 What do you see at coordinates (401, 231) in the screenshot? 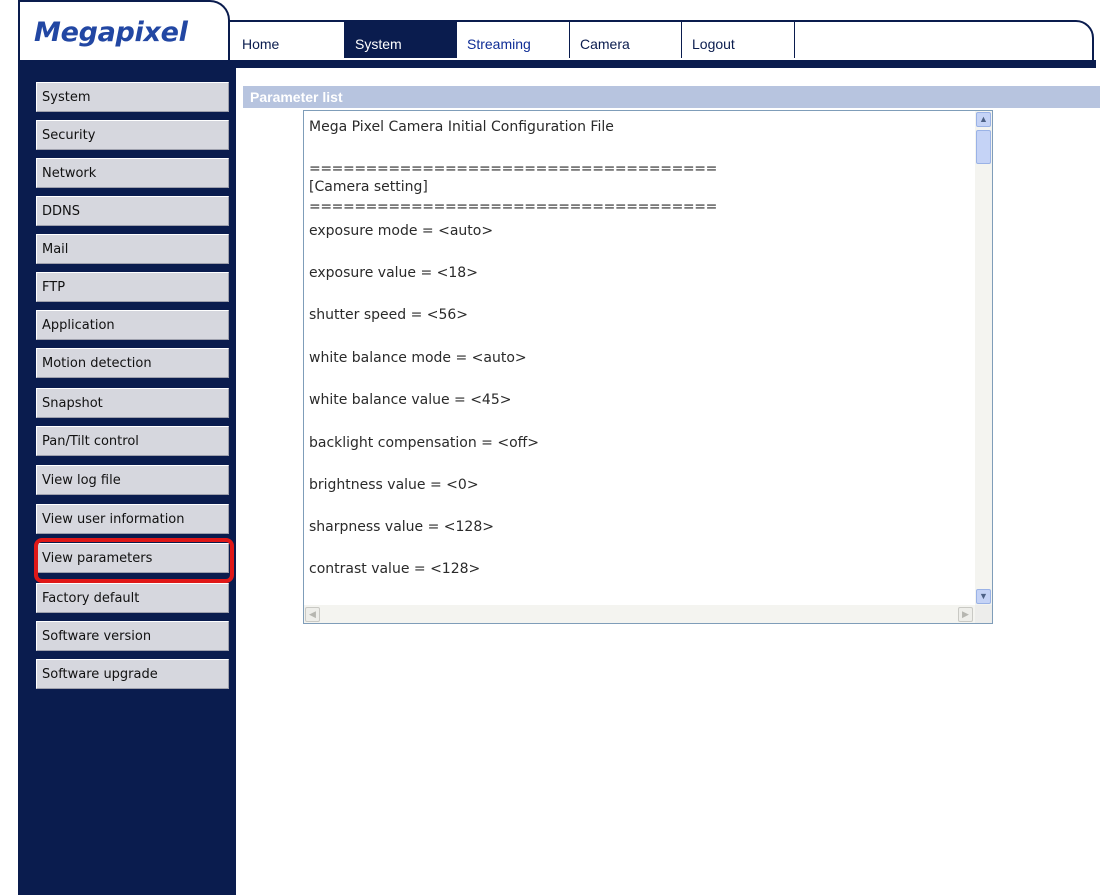
I see `param-line: exposure mode = <auto>` at bounding box center [401, 231].